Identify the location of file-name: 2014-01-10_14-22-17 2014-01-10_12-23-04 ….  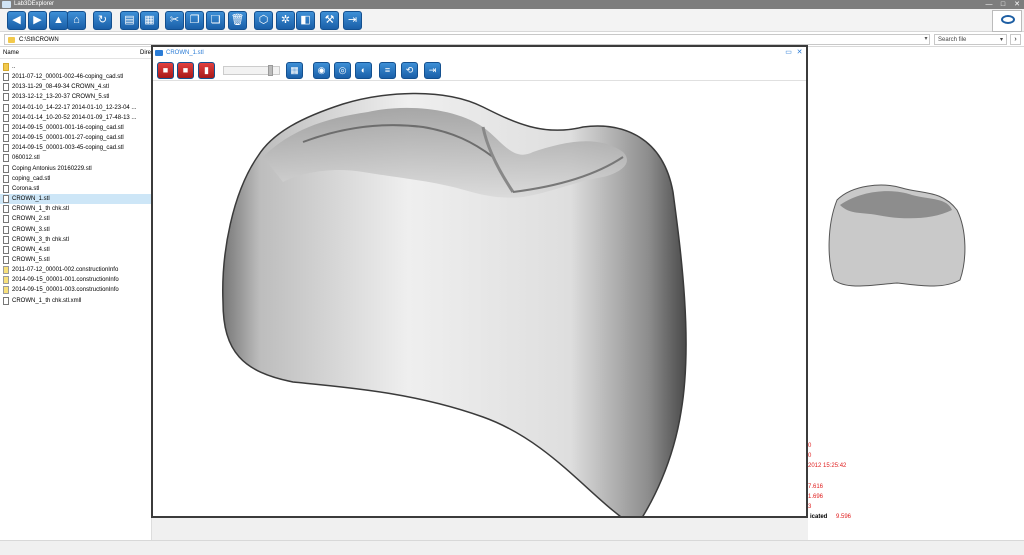
(74, 107).